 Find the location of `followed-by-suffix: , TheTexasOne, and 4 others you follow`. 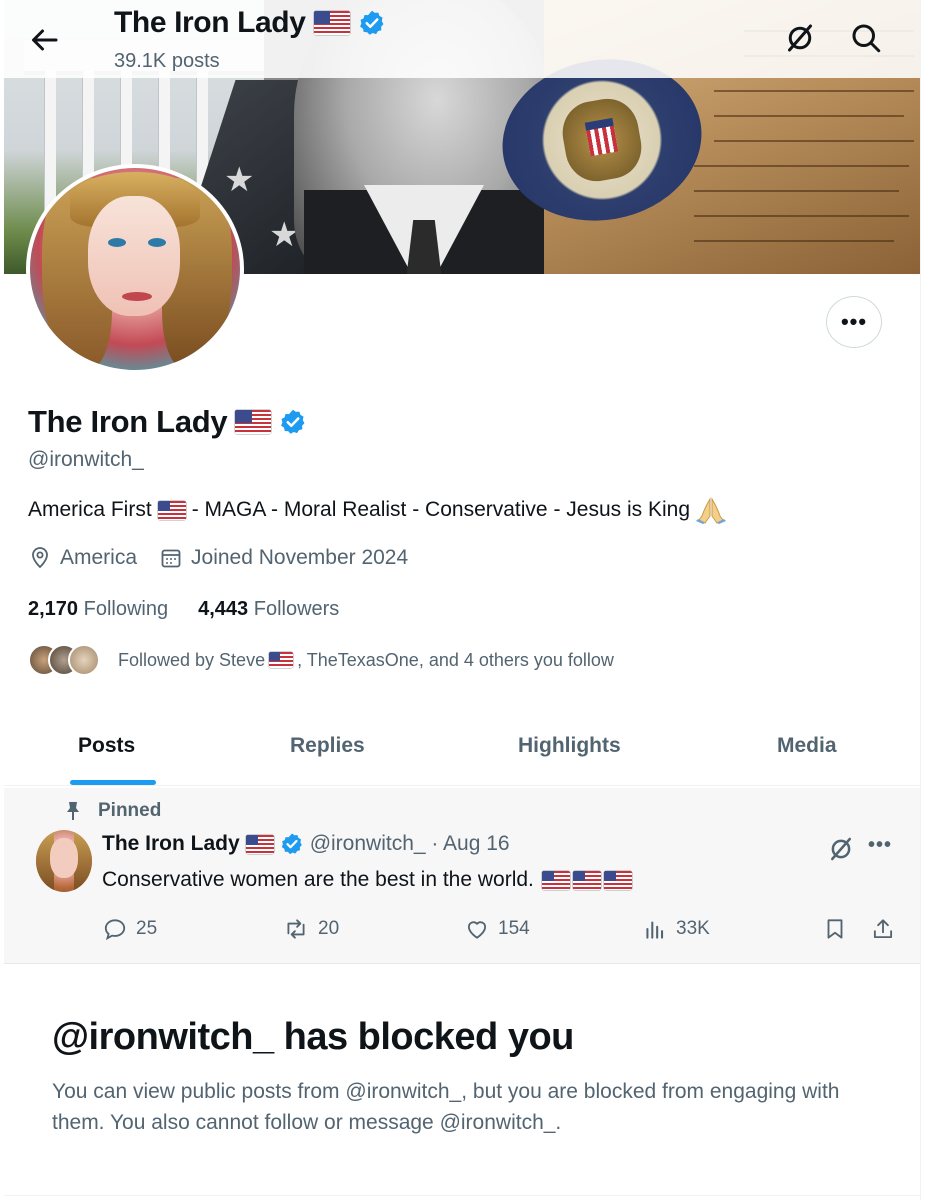

followed-by-suffix: , TheTexasOne, and 4 others you follow is located at coordinates (455, 659).